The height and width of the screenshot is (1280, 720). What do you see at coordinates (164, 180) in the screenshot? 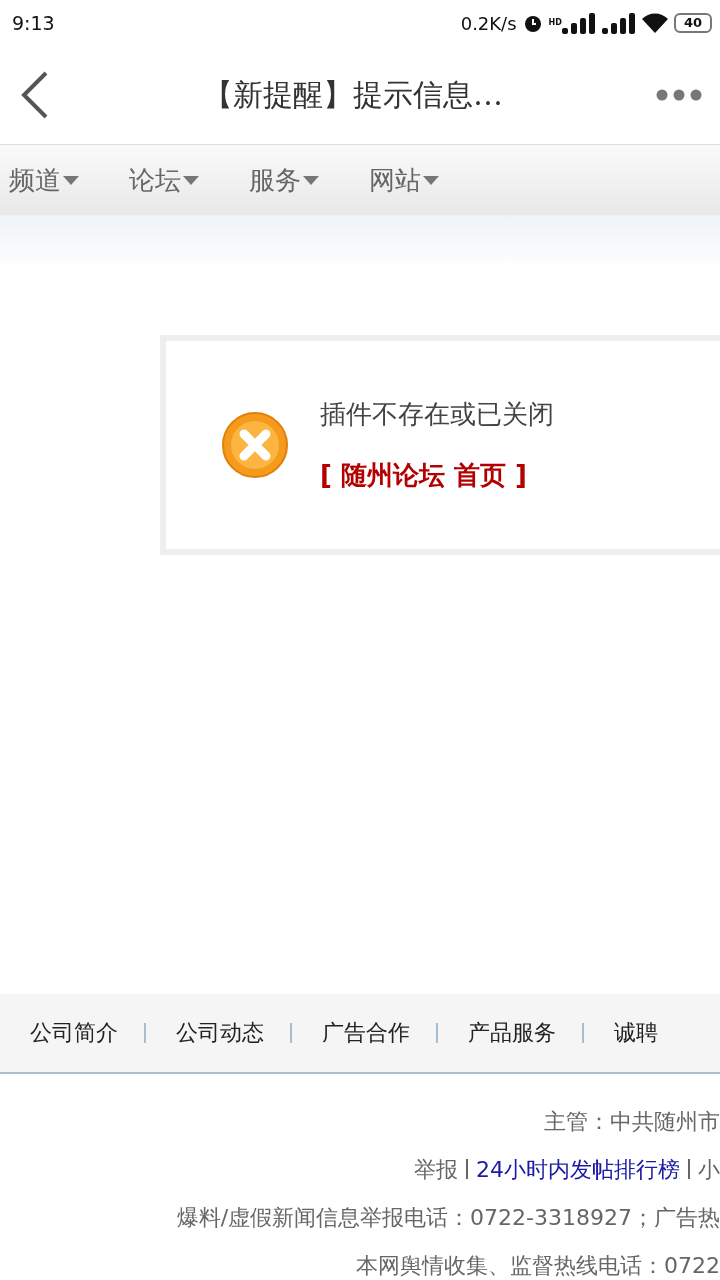
I see `nav-menu: 论坛` at bounding box center [164, 180].